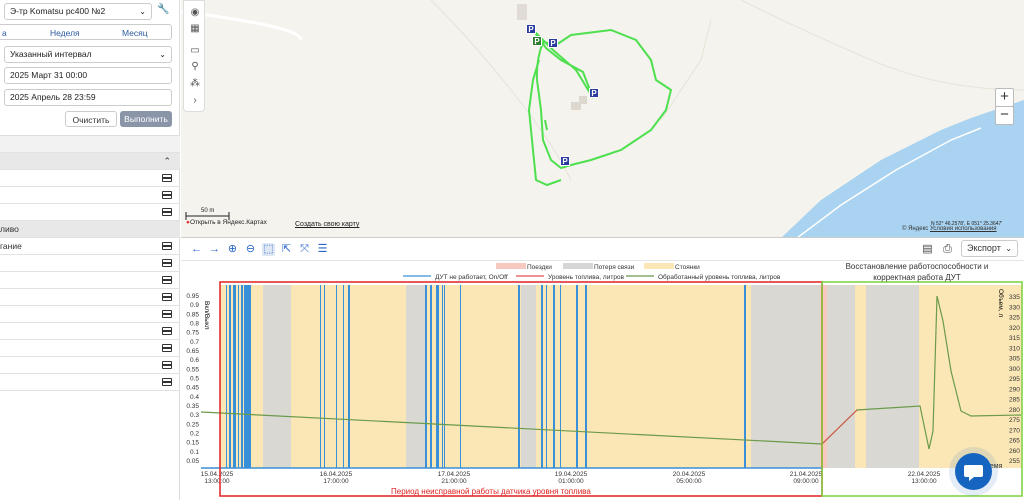  Describe the element at coordinates (195, 29) in the screenshot. I see `map-icon: ▦` at that location.